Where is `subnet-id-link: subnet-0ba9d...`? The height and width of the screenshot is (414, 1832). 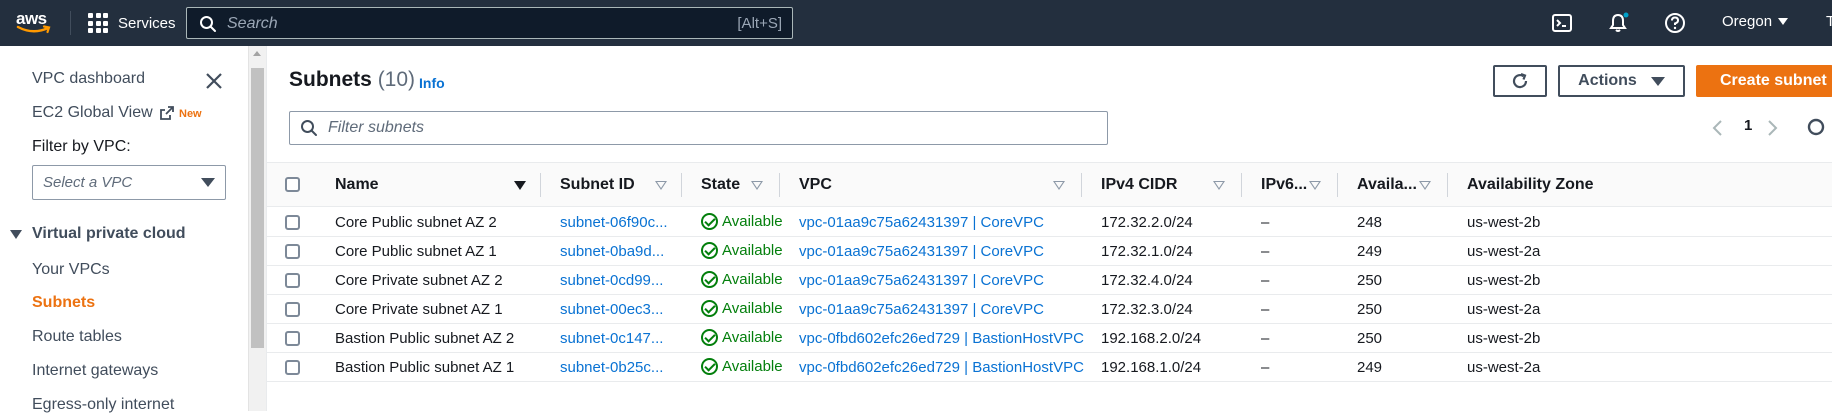
subnet-id-link: subnet-0ba9d... is located at coordinates (612, 251).